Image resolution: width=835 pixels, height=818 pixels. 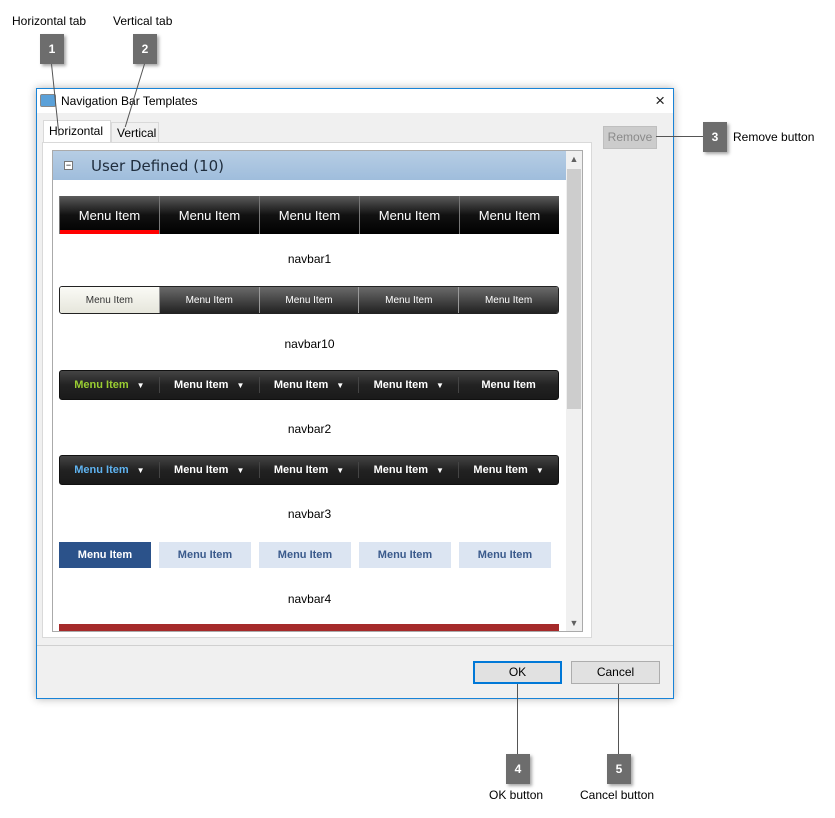 What do you see at coordinates (145, 49) in the screenshot?
I see `callout-2: 2` at bounding box center [145, 49].